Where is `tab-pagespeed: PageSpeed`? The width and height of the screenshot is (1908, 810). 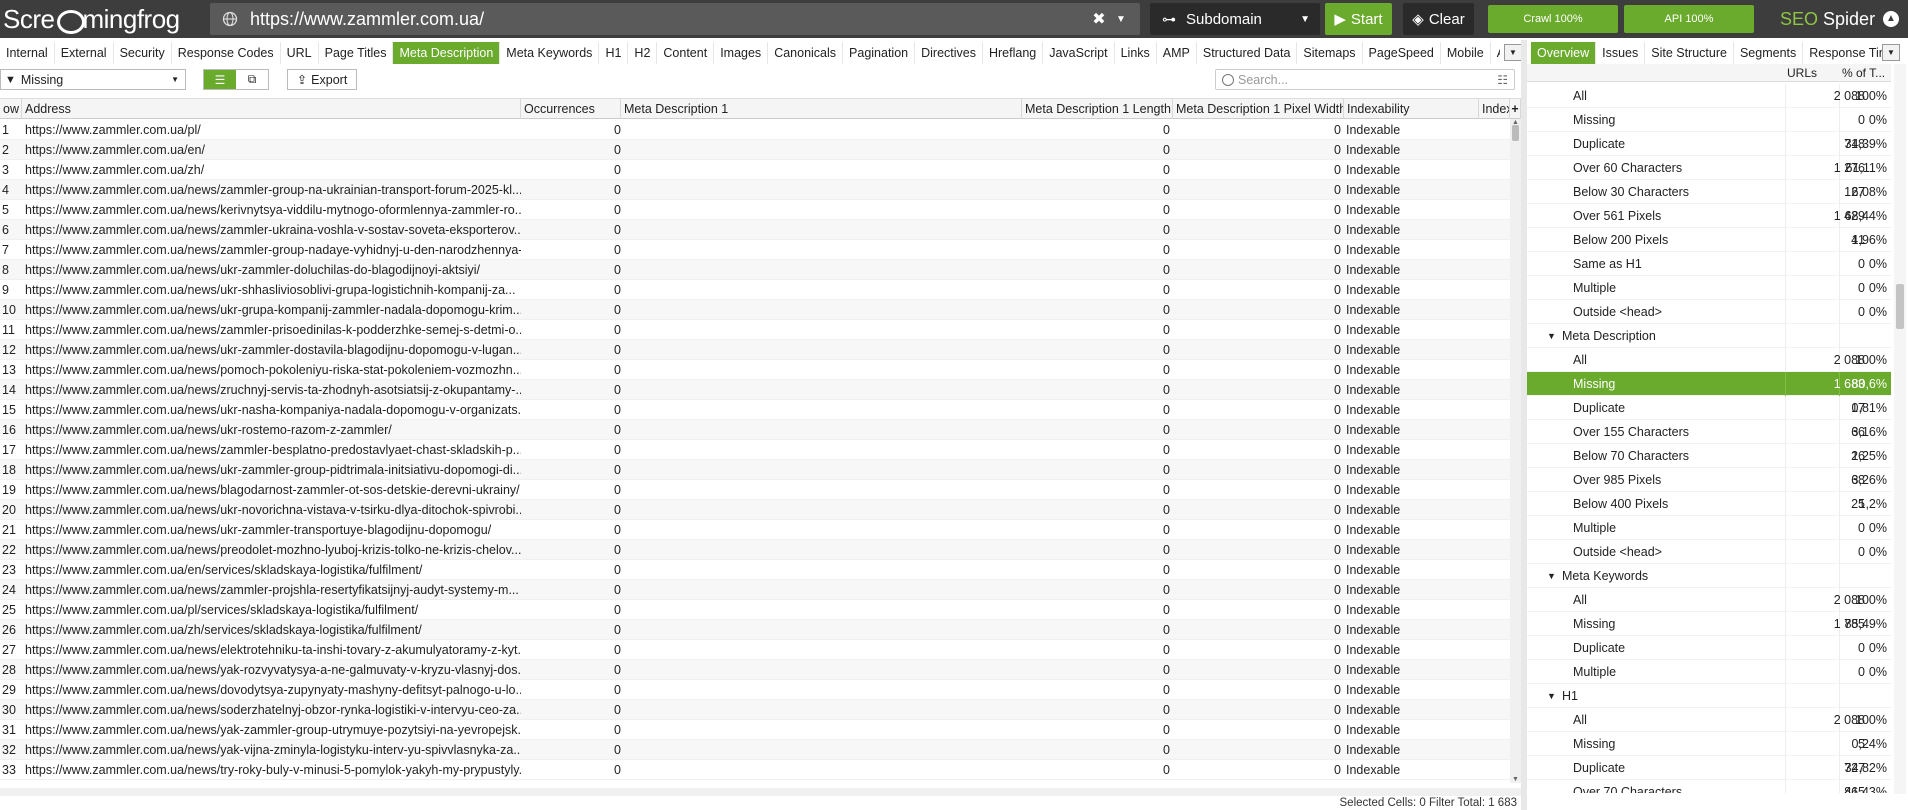
tab-pagespeed: PageSpeed is located at coordinates (1402, 53).